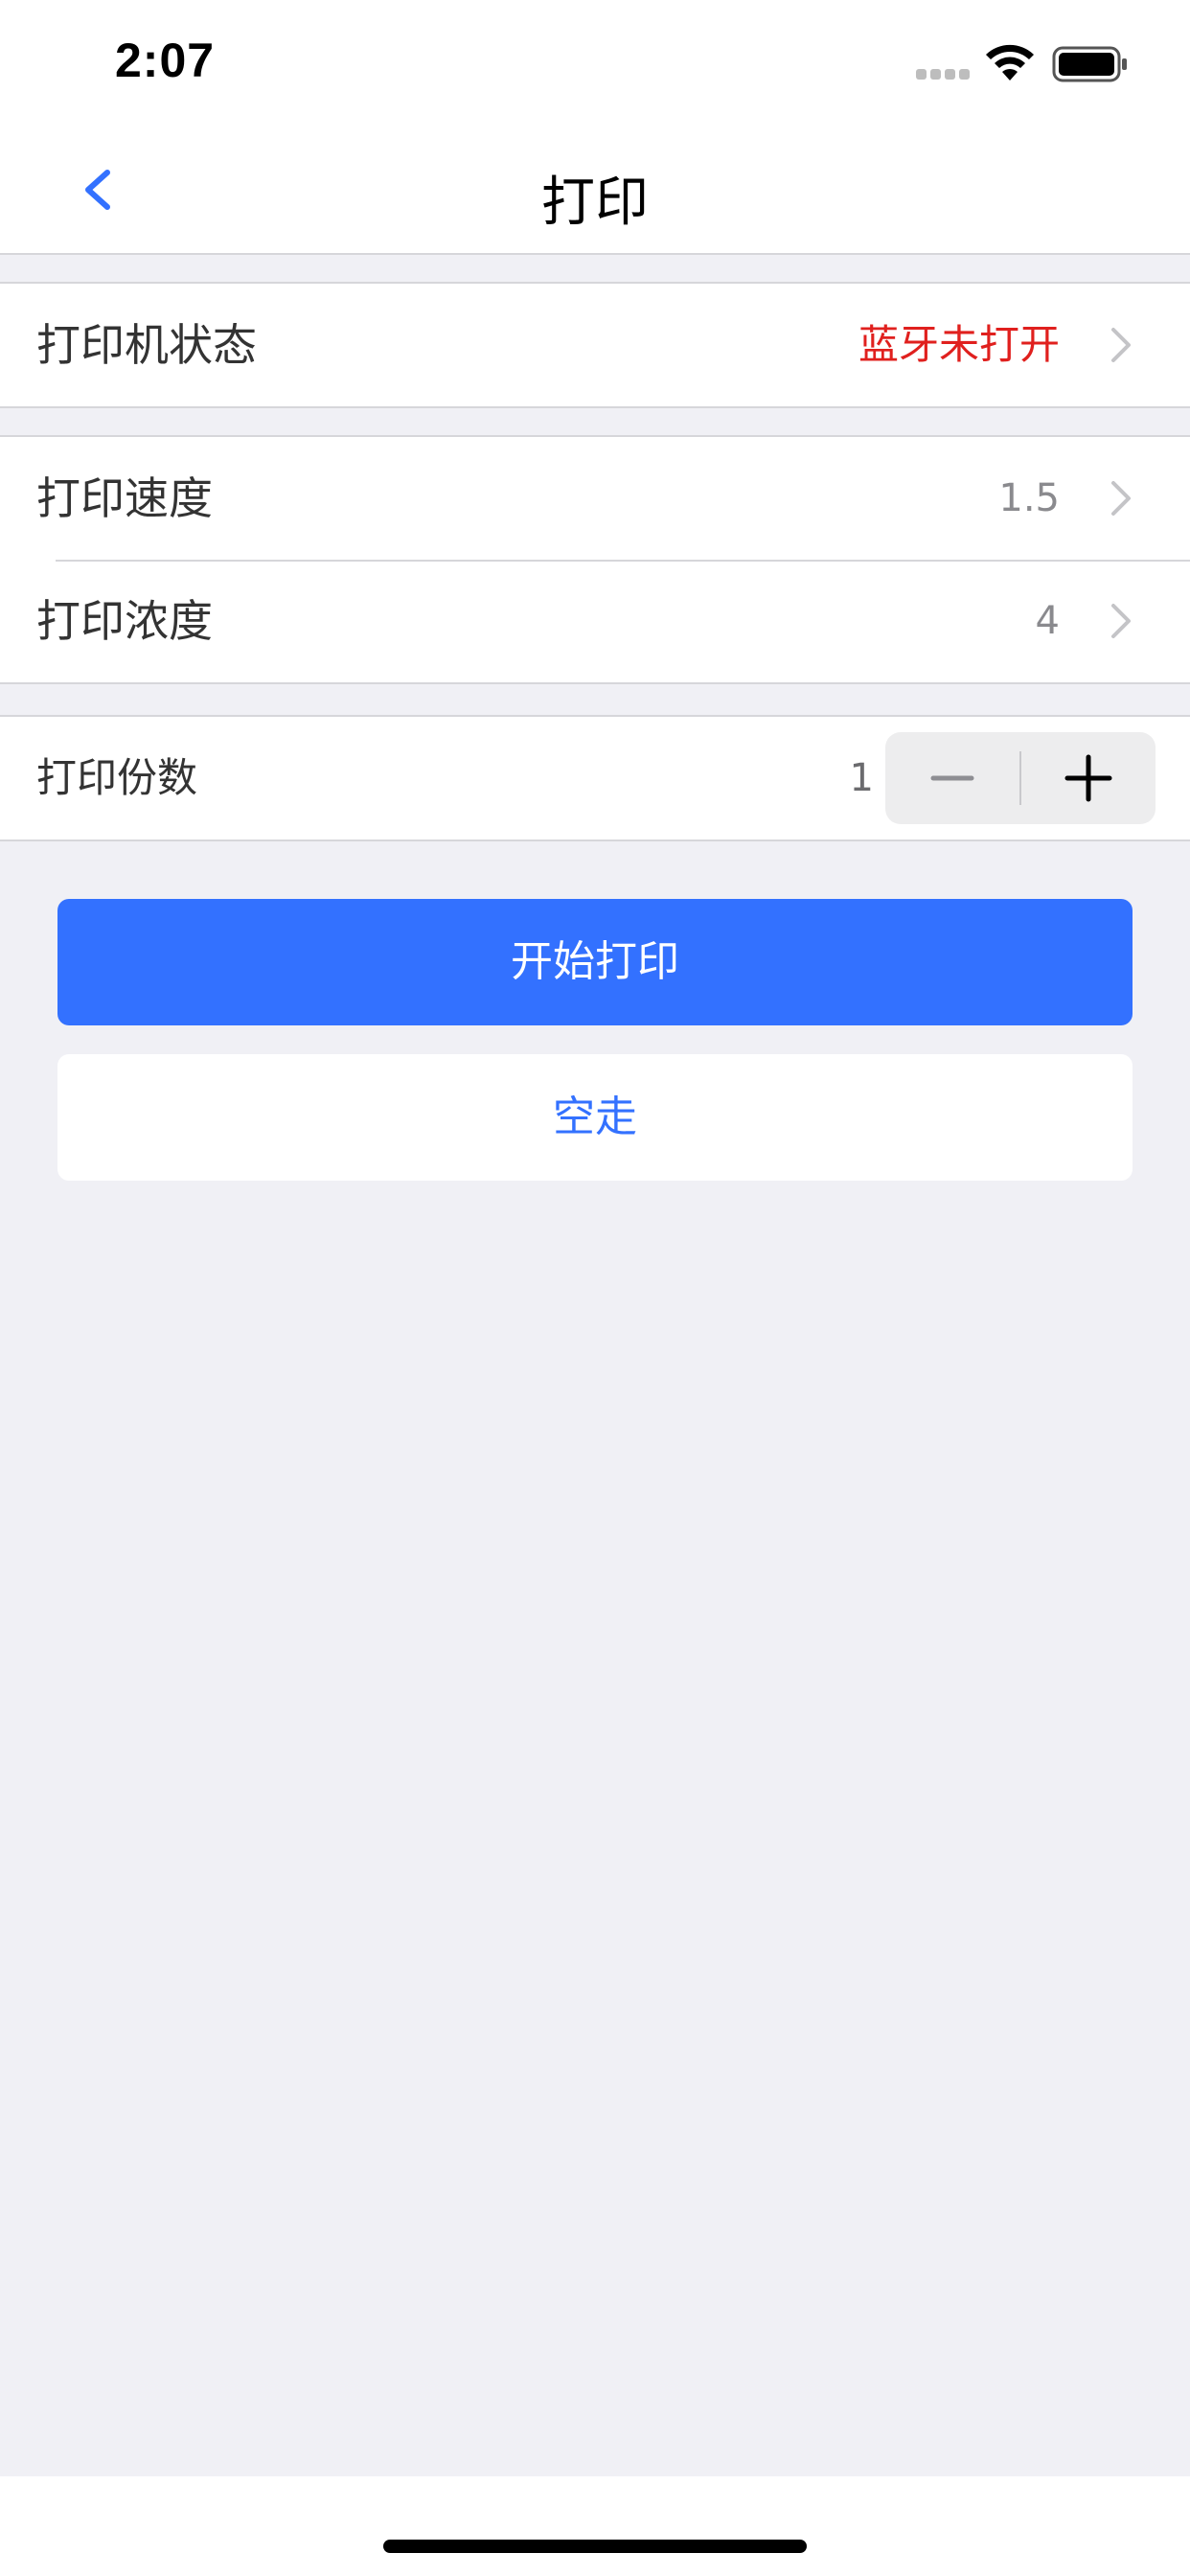  Describe the element at coordinates (595, 1117) in the screenshot. I see `feed-paper-button: 空走` at that location.